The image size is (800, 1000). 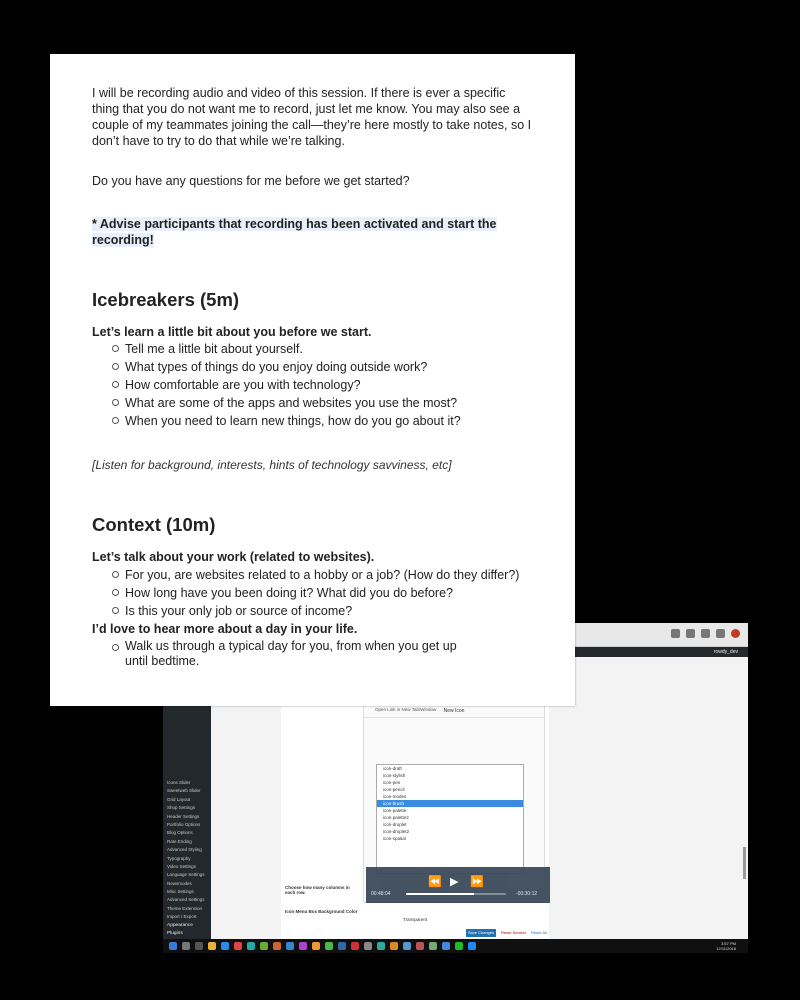 What do you see at coordinates (187, 842) in the screenshot?
I see `sidebar-item: Rate Ending` at bounding box center [187, 842].